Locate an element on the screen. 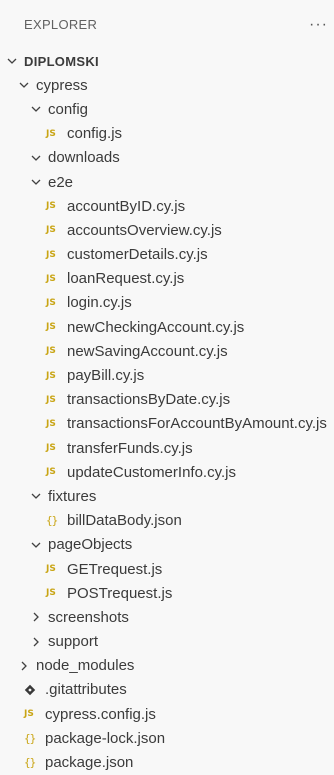 Image resolution: width=334 pixels, height=775 pixels. folder-label: cypress is located at coordinates (62, 85).